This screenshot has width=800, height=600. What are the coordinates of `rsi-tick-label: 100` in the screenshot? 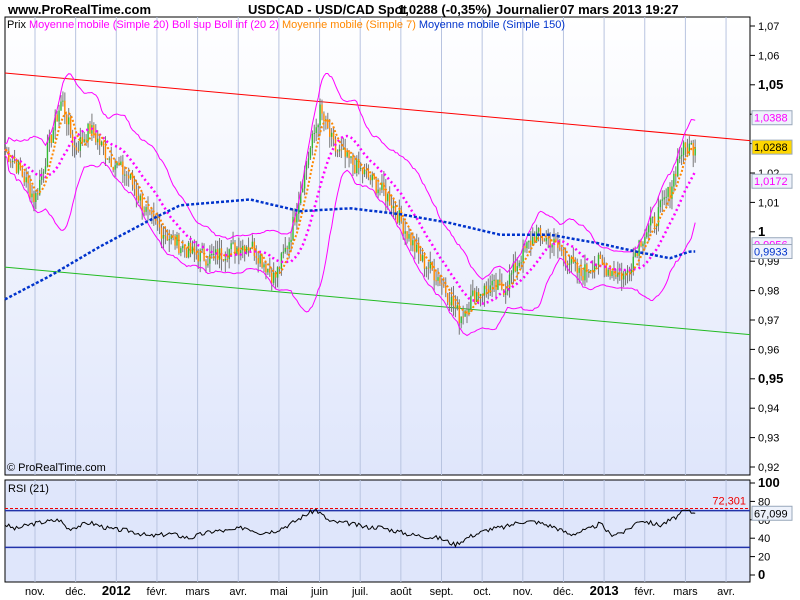 It's located at (769, 482).